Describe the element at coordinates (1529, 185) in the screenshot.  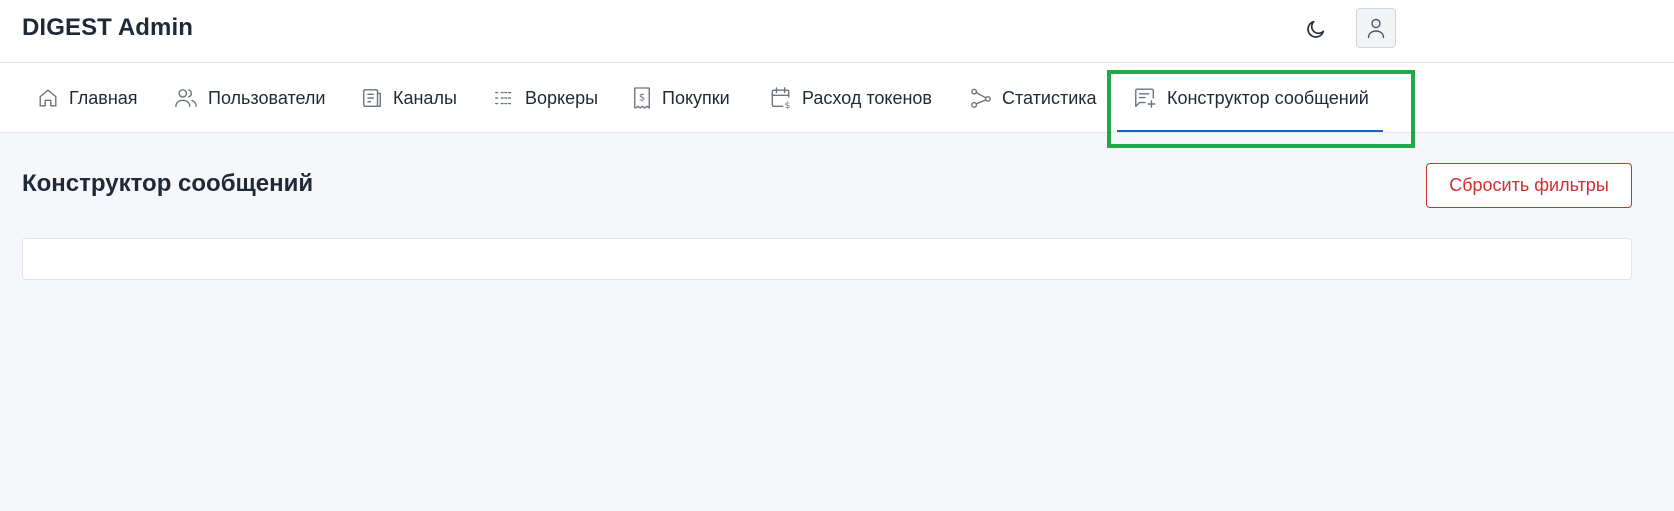
I see `reset-filters-button: Сбросить фильтры` at that location.